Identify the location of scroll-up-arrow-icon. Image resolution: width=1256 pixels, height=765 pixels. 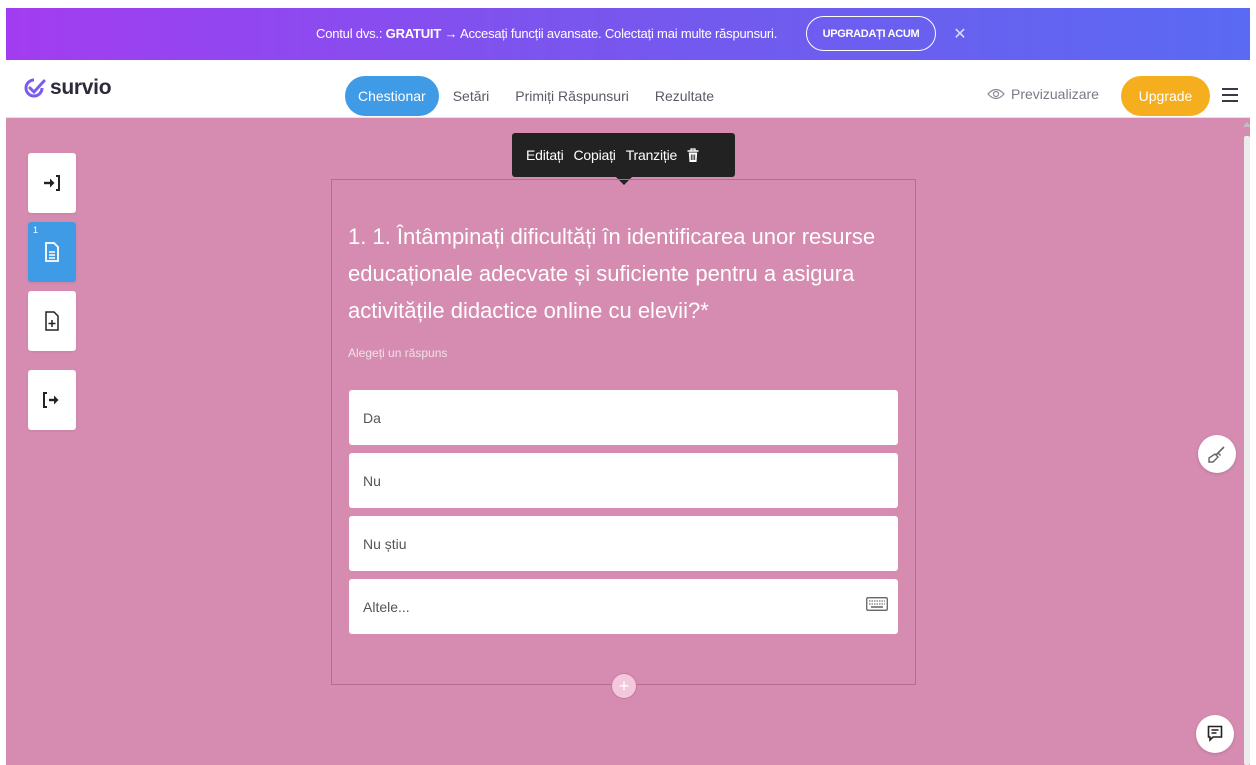
(1246, 124).